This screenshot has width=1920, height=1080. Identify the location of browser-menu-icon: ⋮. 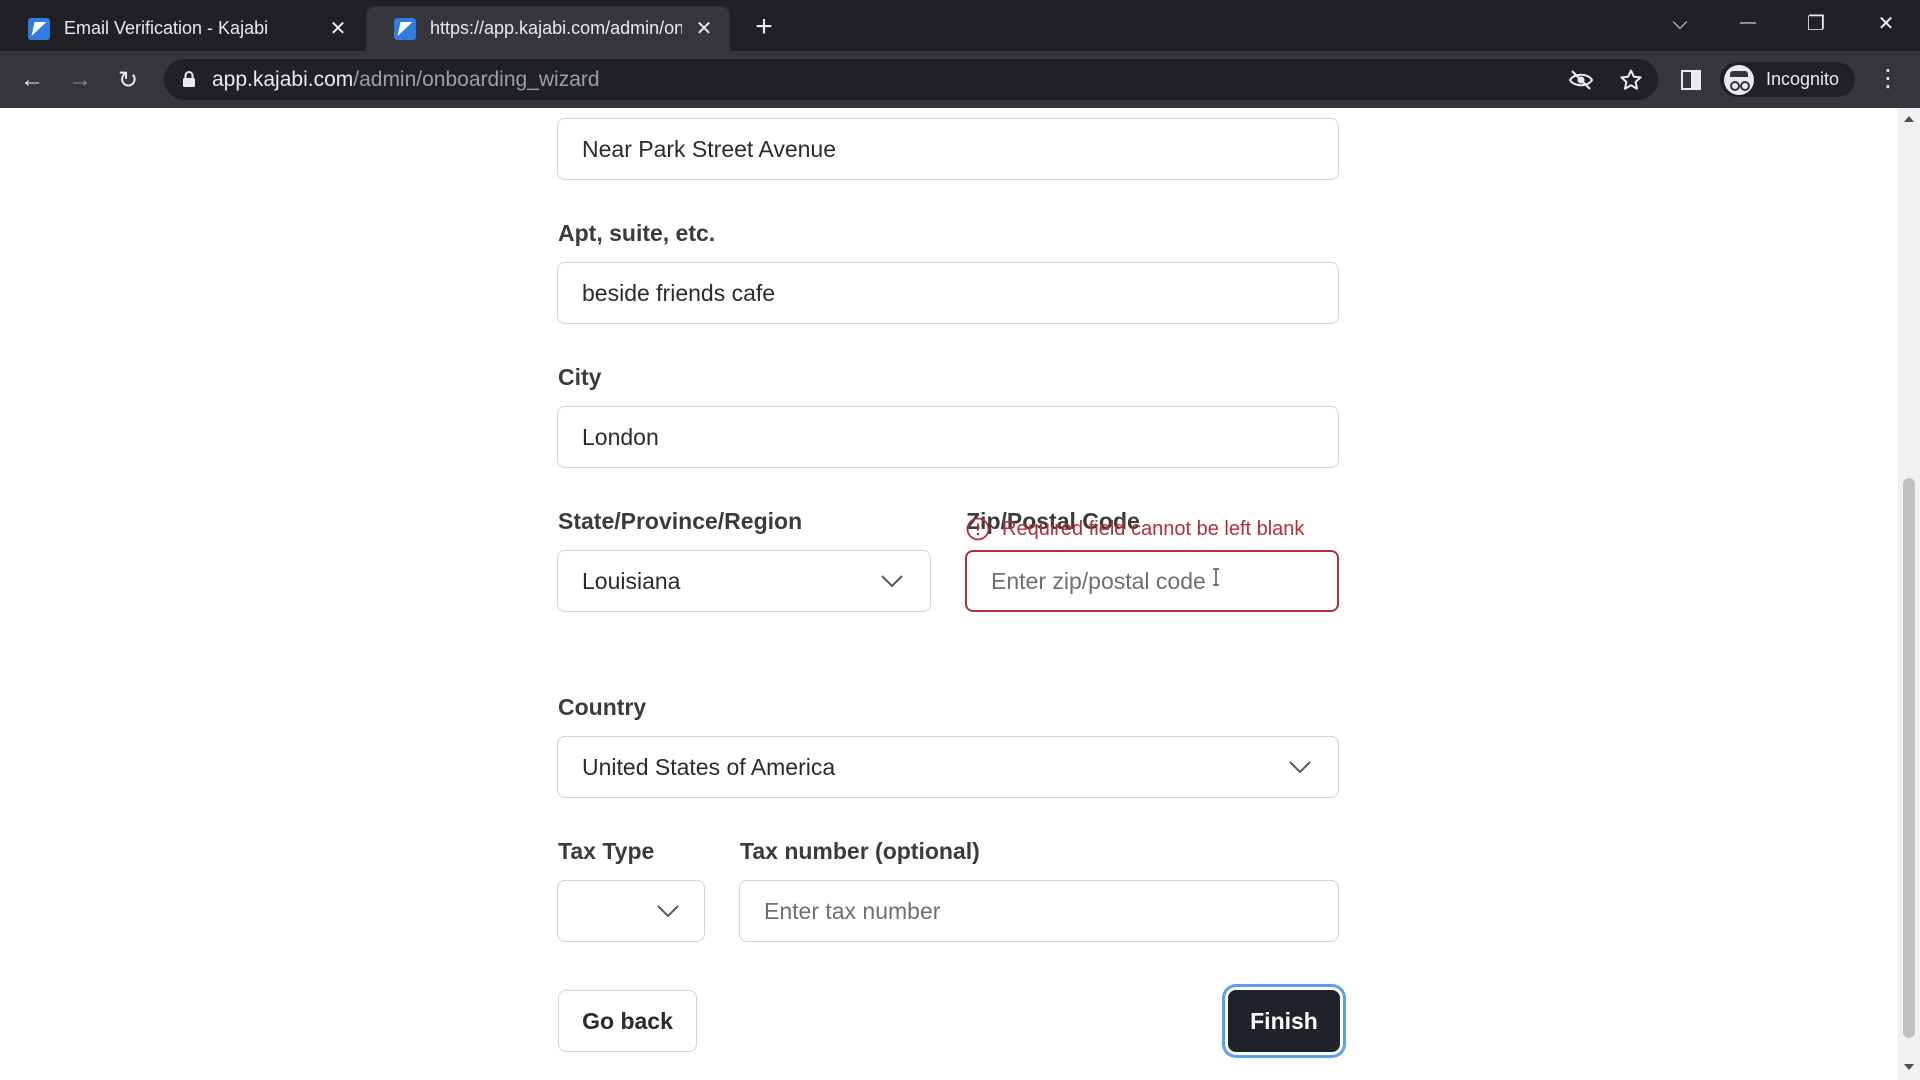
(1888, 80).